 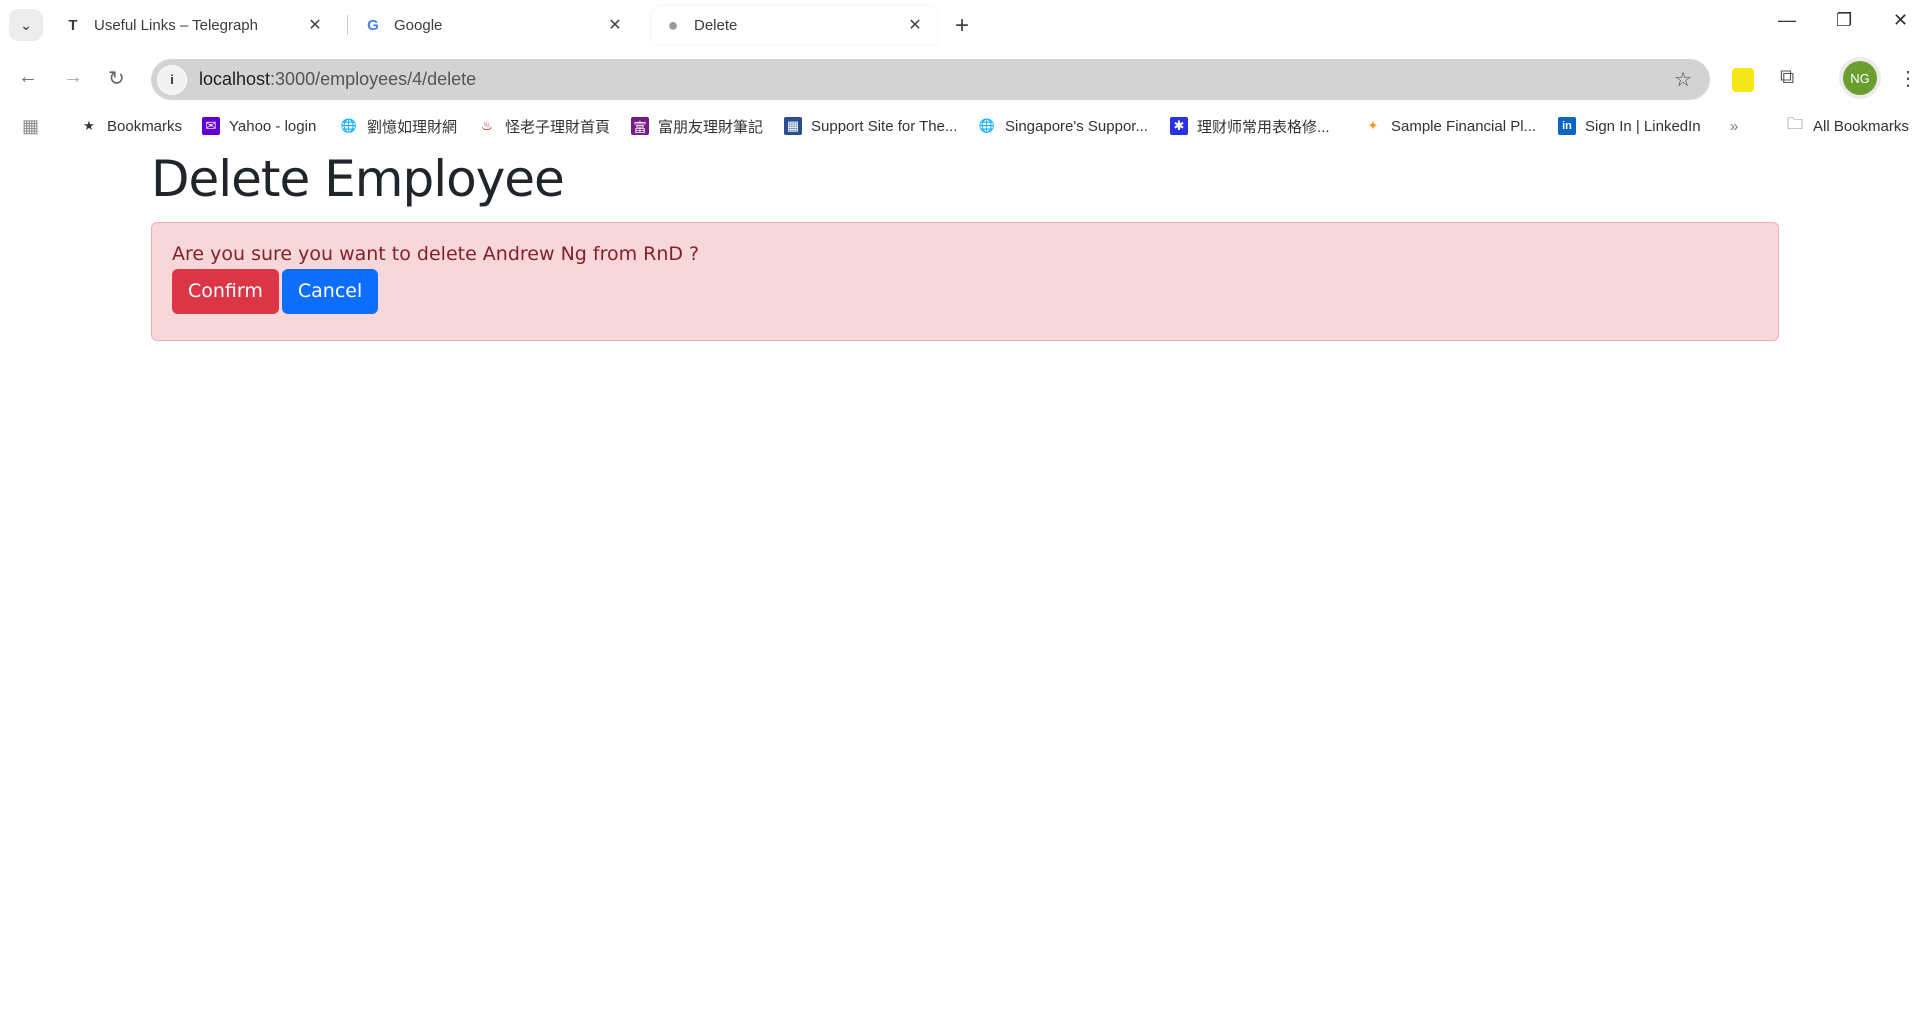 What do you see at coordinates (1844, 20) in the screenshot?
I see `restore-button: ❐` at bounding box center [1844, 20].